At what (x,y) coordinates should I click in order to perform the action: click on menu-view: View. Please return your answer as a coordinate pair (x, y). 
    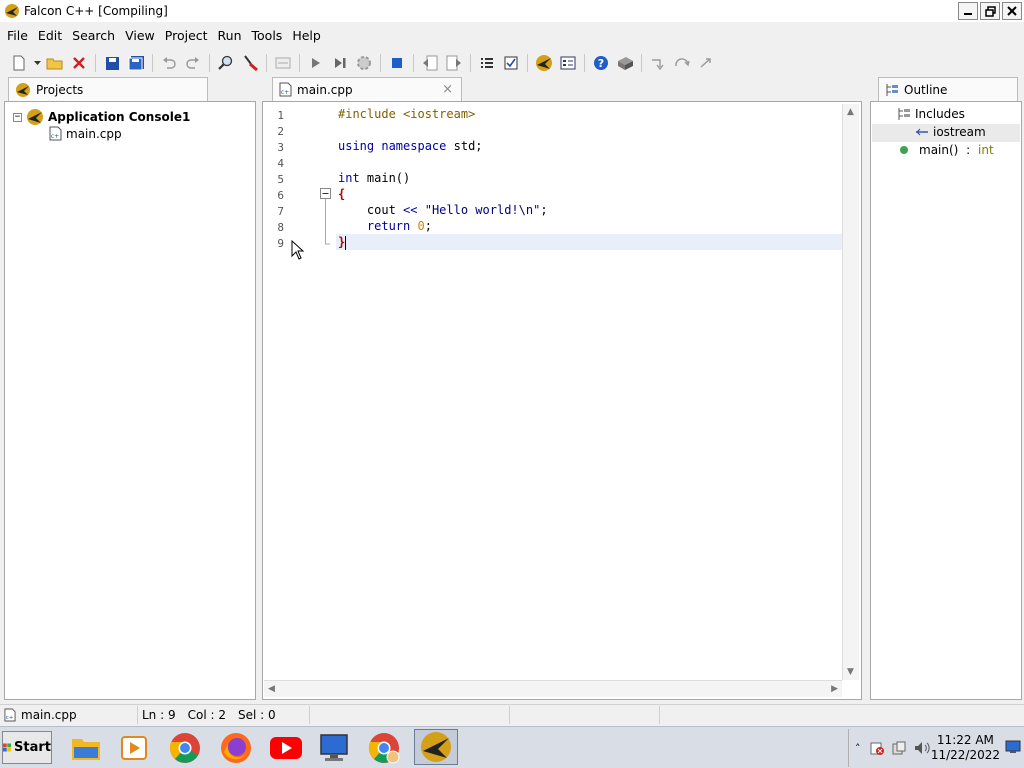
    Looking at the image, I should click on (140, 35).